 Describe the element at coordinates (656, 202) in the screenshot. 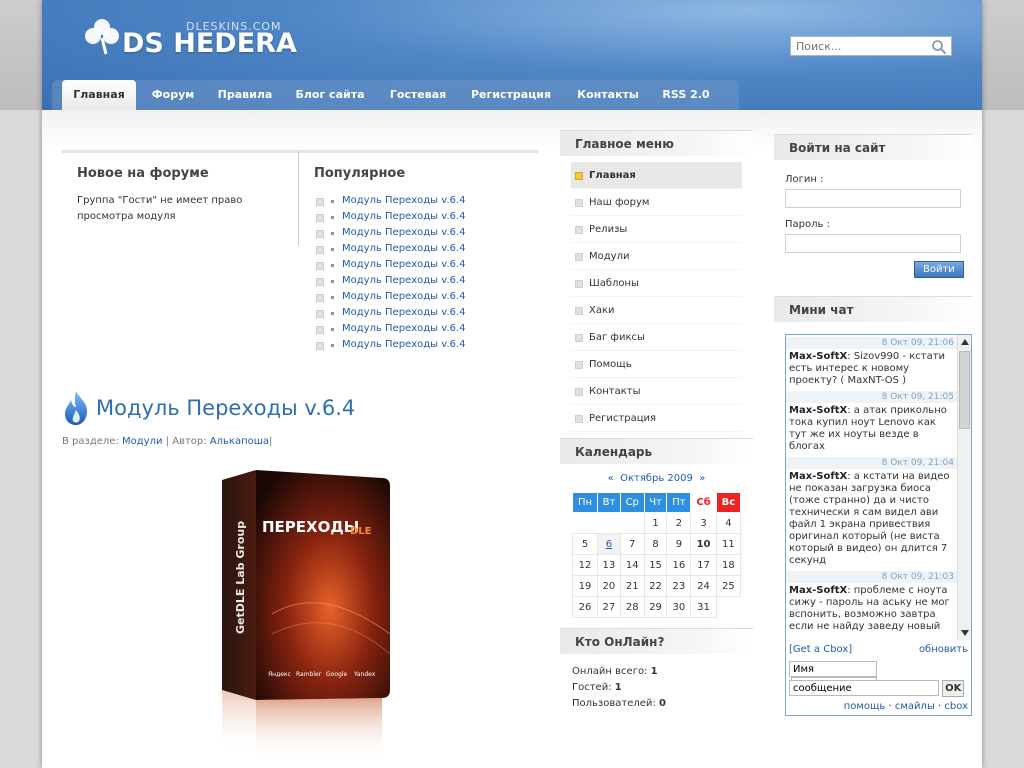

I see `menu-item-forum: Наш форум` at that location.